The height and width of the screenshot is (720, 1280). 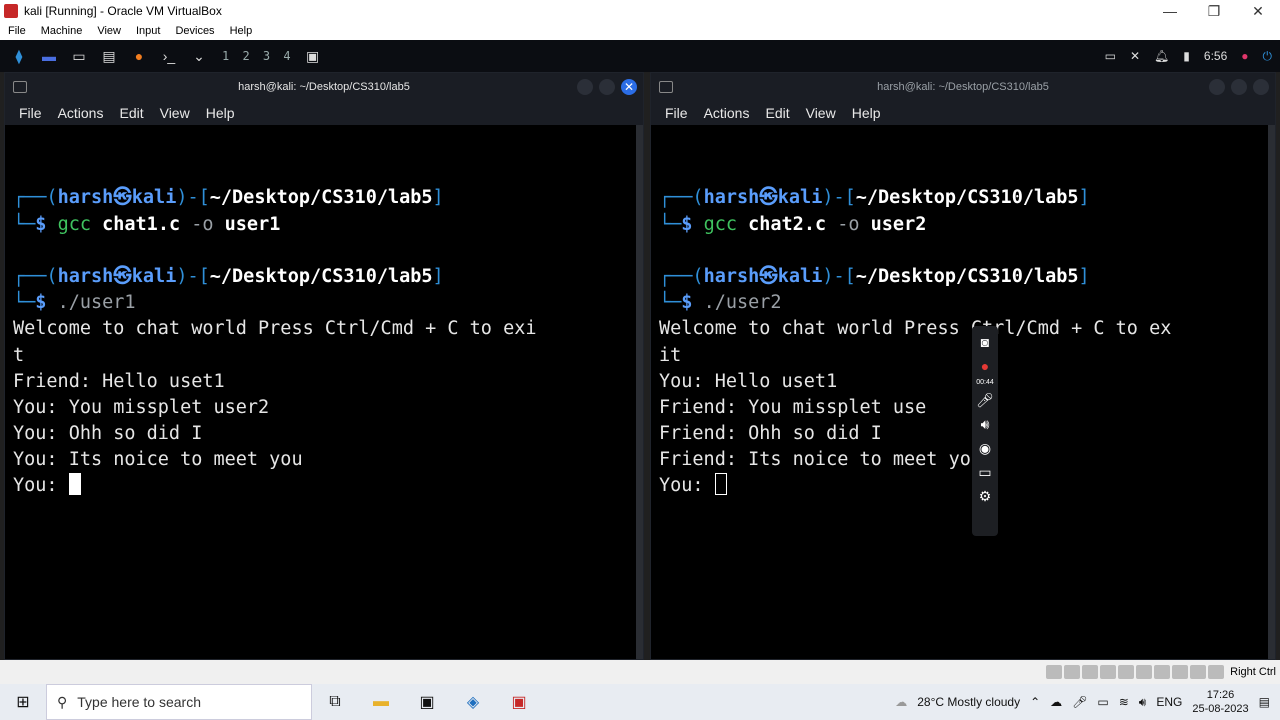 I want to click on terminal-menubar: File Actions Edit View Help, so click(x=963, y=113).